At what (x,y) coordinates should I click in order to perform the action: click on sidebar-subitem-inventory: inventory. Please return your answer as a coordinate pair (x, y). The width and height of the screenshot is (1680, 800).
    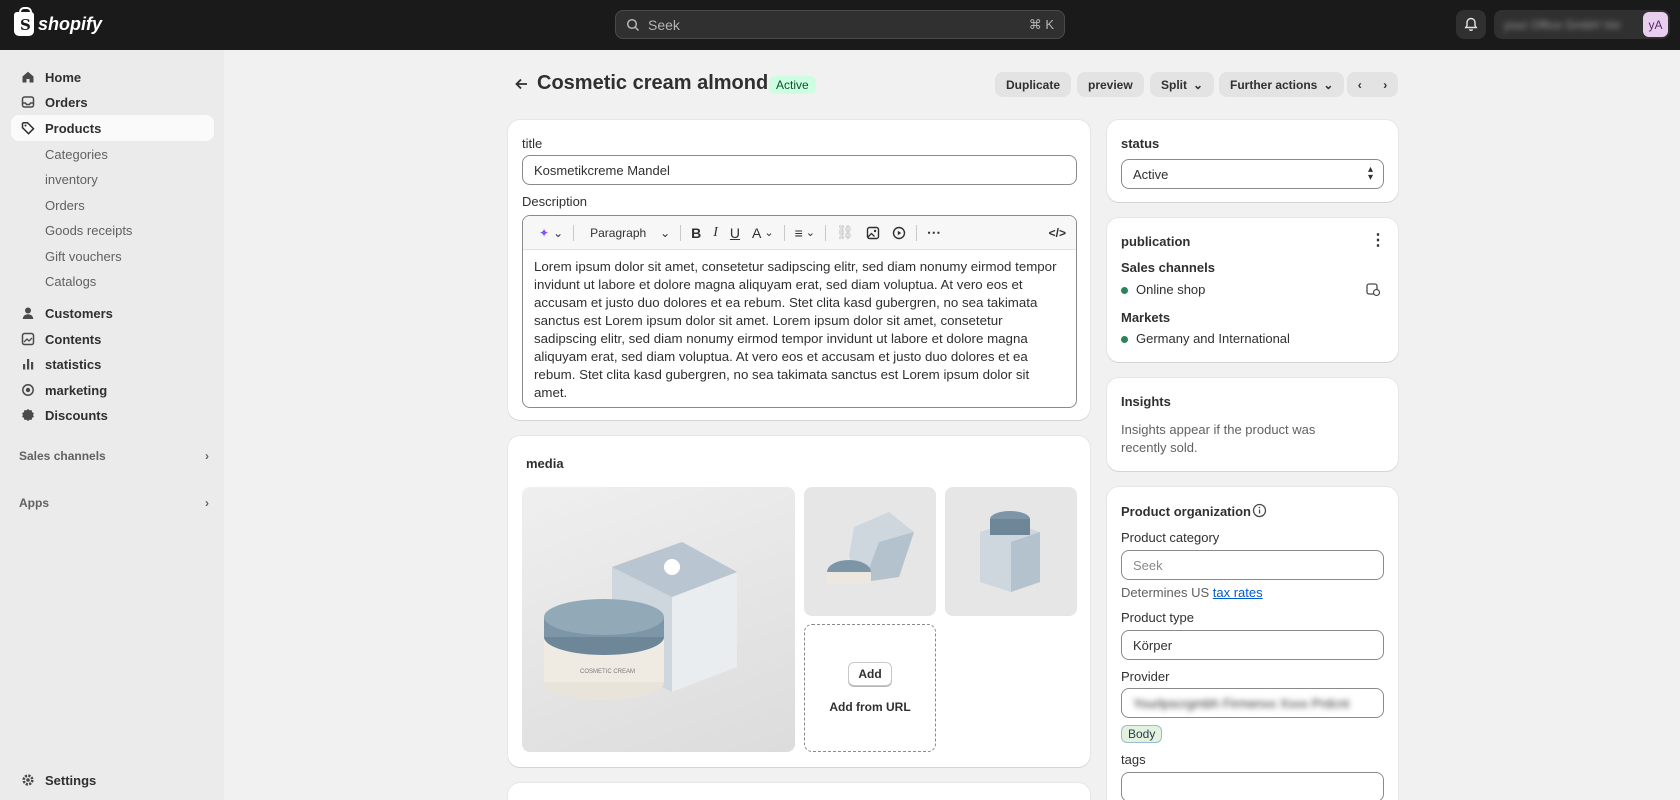
    Looking at the image, I should click on (71, 179).